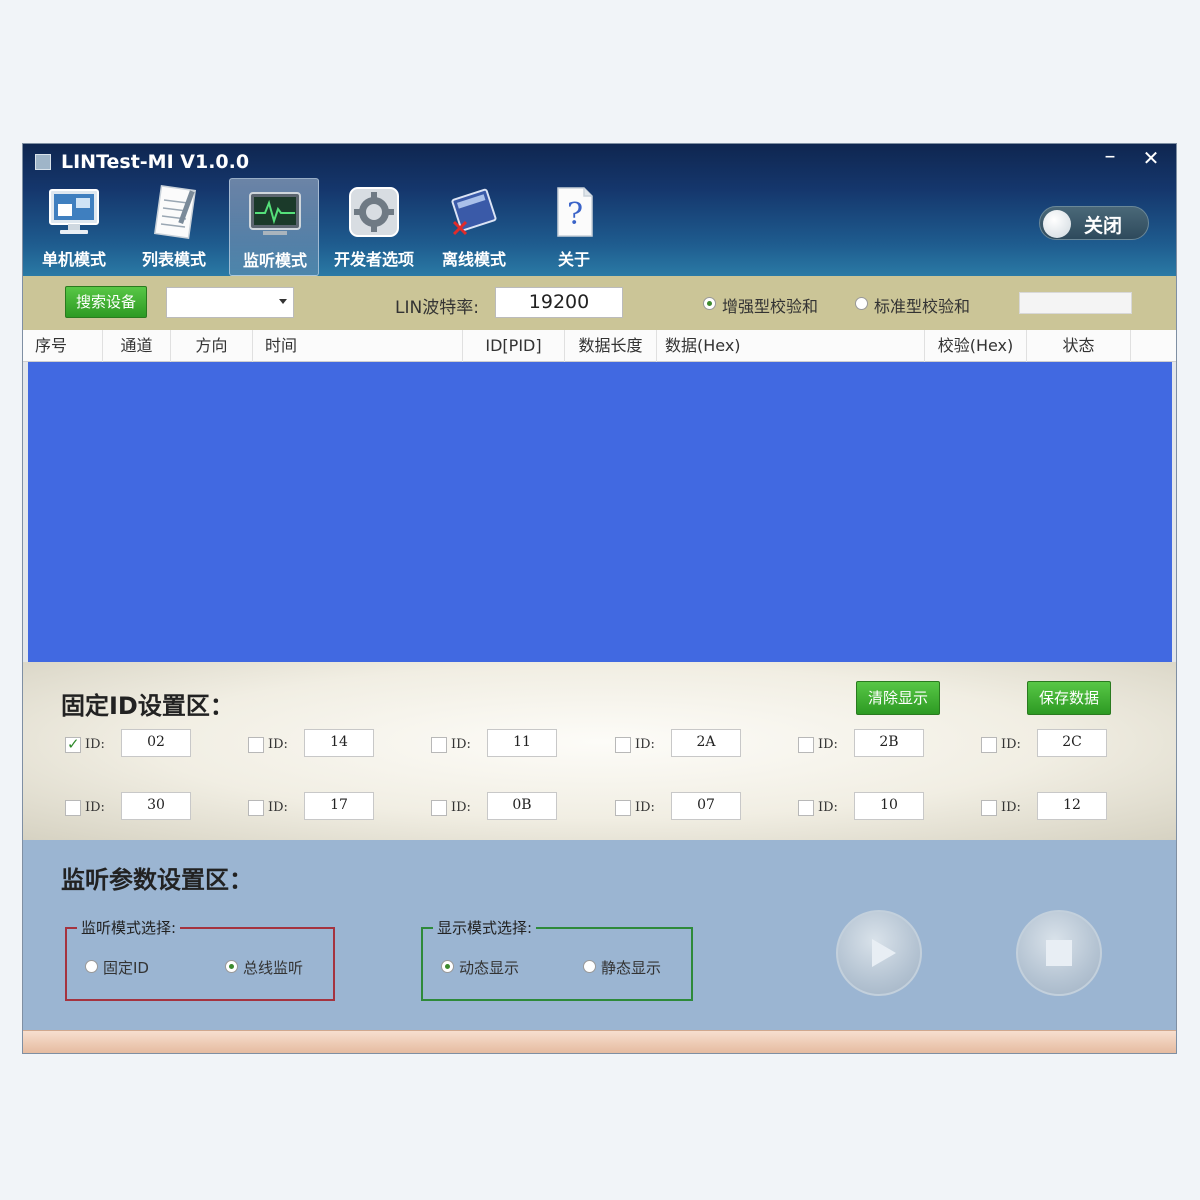 This screenshot has height=1200, width=1200. What do you see at coordinates (74, 211) in the screenshot?
I see `monitor-icon` at bounding box center [74, 211].